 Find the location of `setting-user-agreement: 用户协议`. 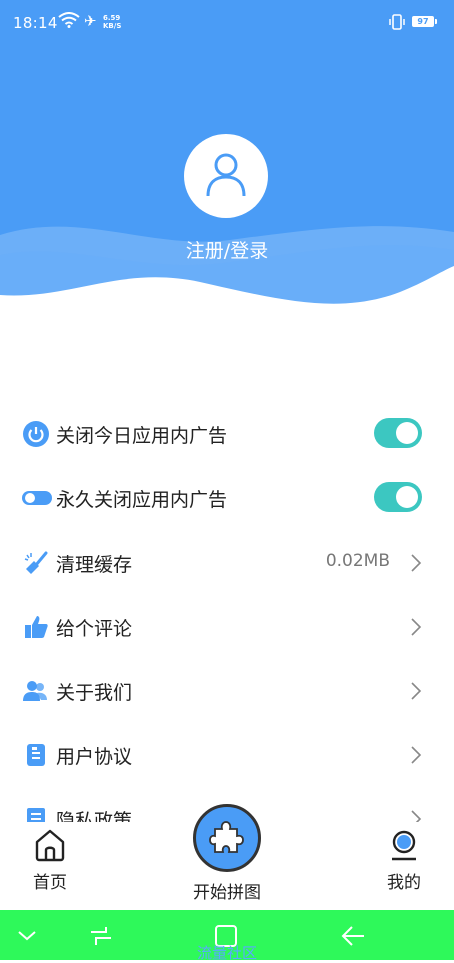

setting-user-agreement: 用户协议 is located at coordinates (227, 755).